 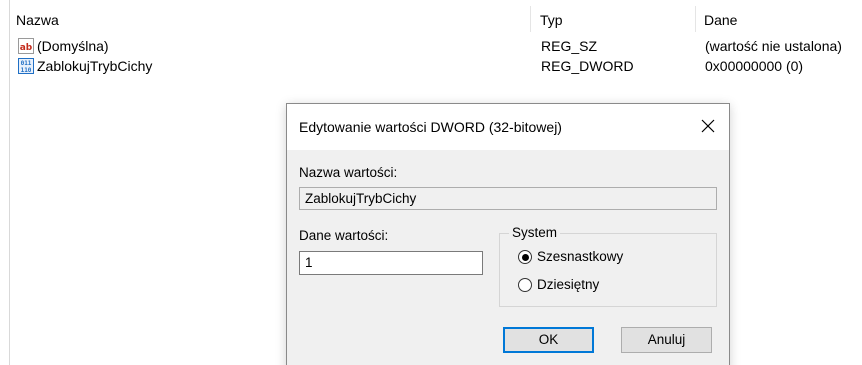 I want to click on value-data-input: 1, so click(x=391, y=263).